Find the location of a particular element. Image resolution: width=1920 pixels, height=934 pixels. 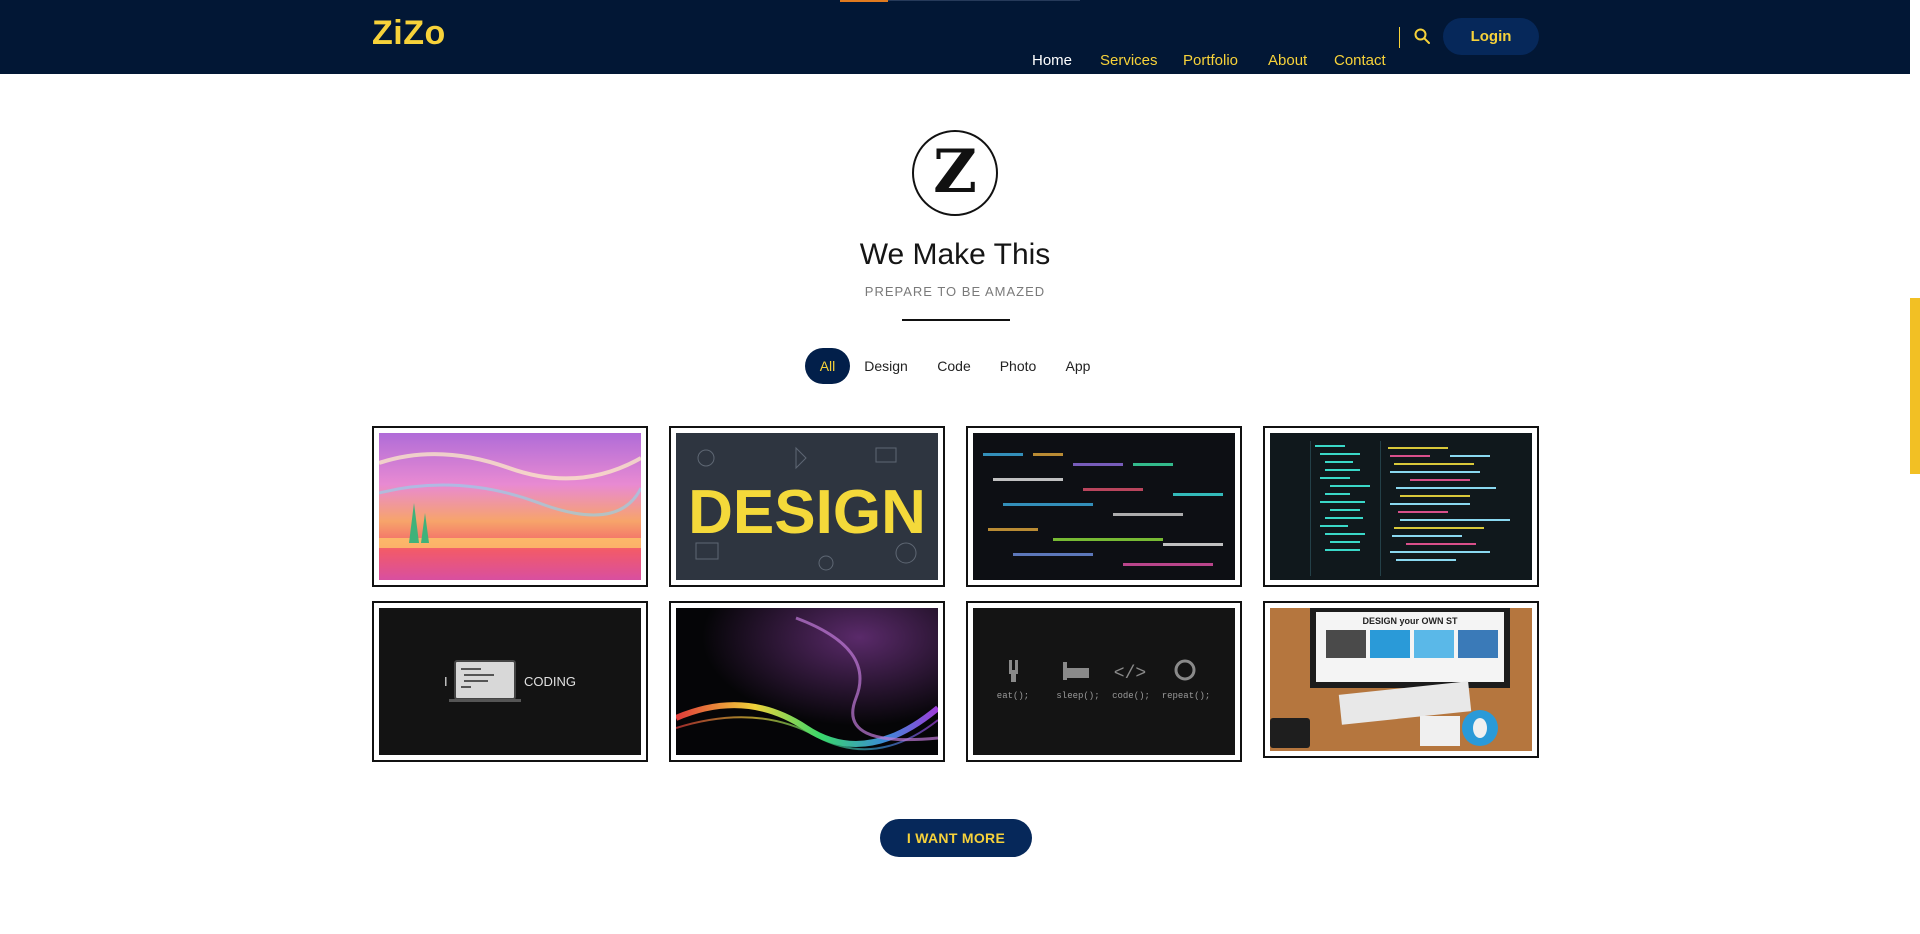

gallery-item-design-word-art: DESIGN is located at coordinates (807, 506).